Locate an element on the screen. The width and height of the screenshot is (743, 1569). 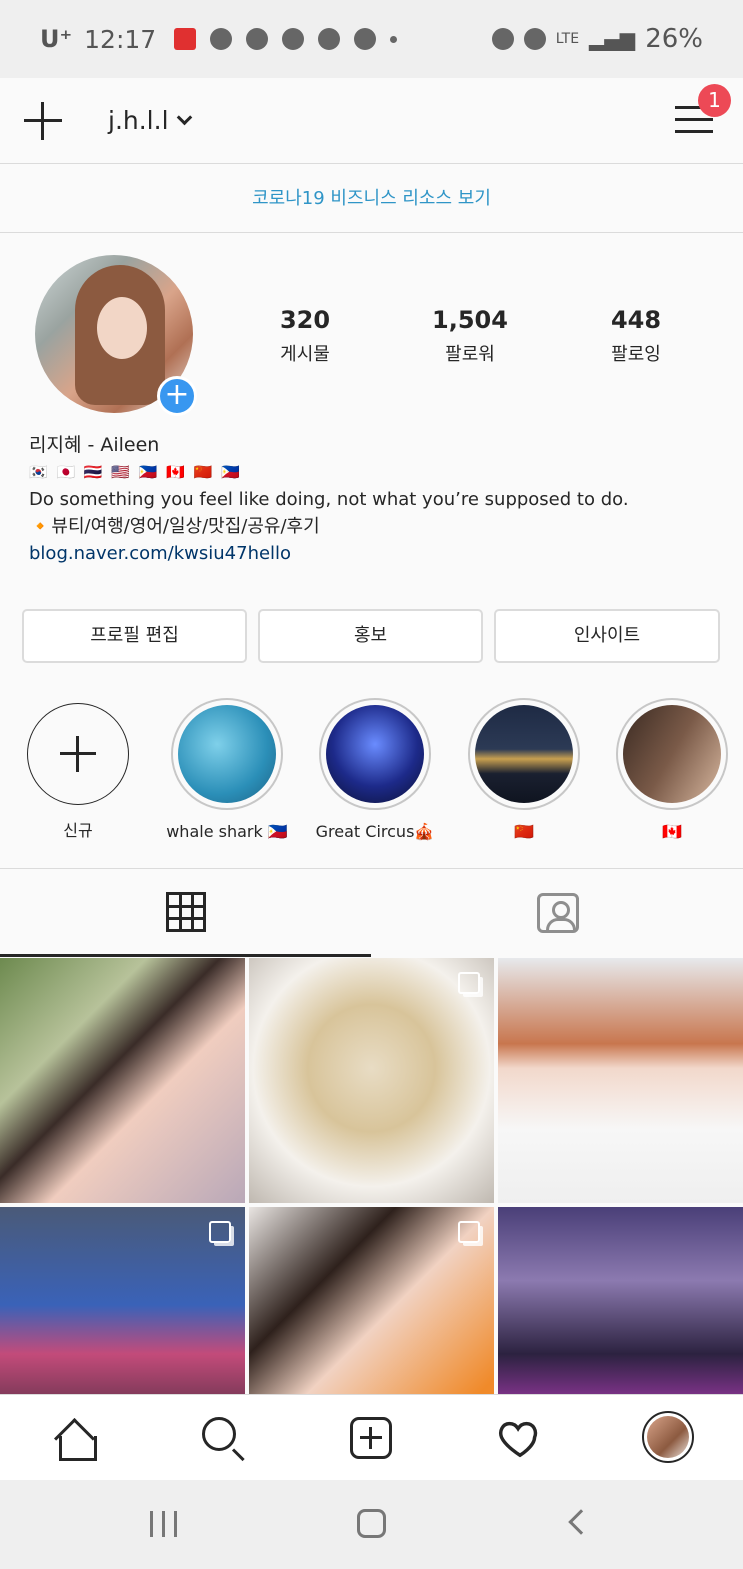
posts-count-stat: 320 게시물 is located at coordinates (305, 336).